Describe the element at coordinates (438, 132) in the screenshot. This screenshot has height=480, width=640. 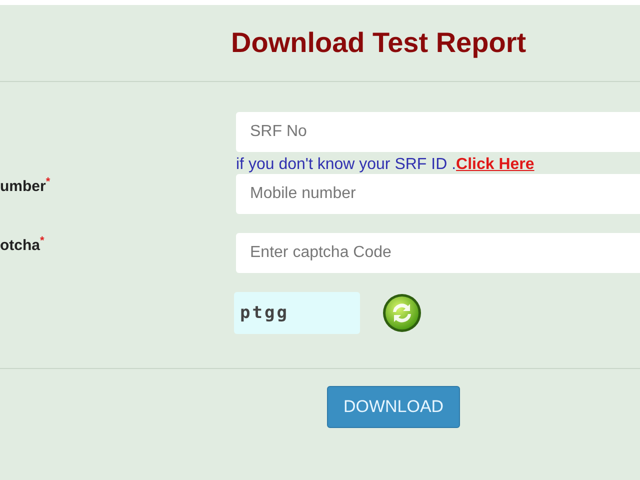
I see `input-field: SRF No` at that location.